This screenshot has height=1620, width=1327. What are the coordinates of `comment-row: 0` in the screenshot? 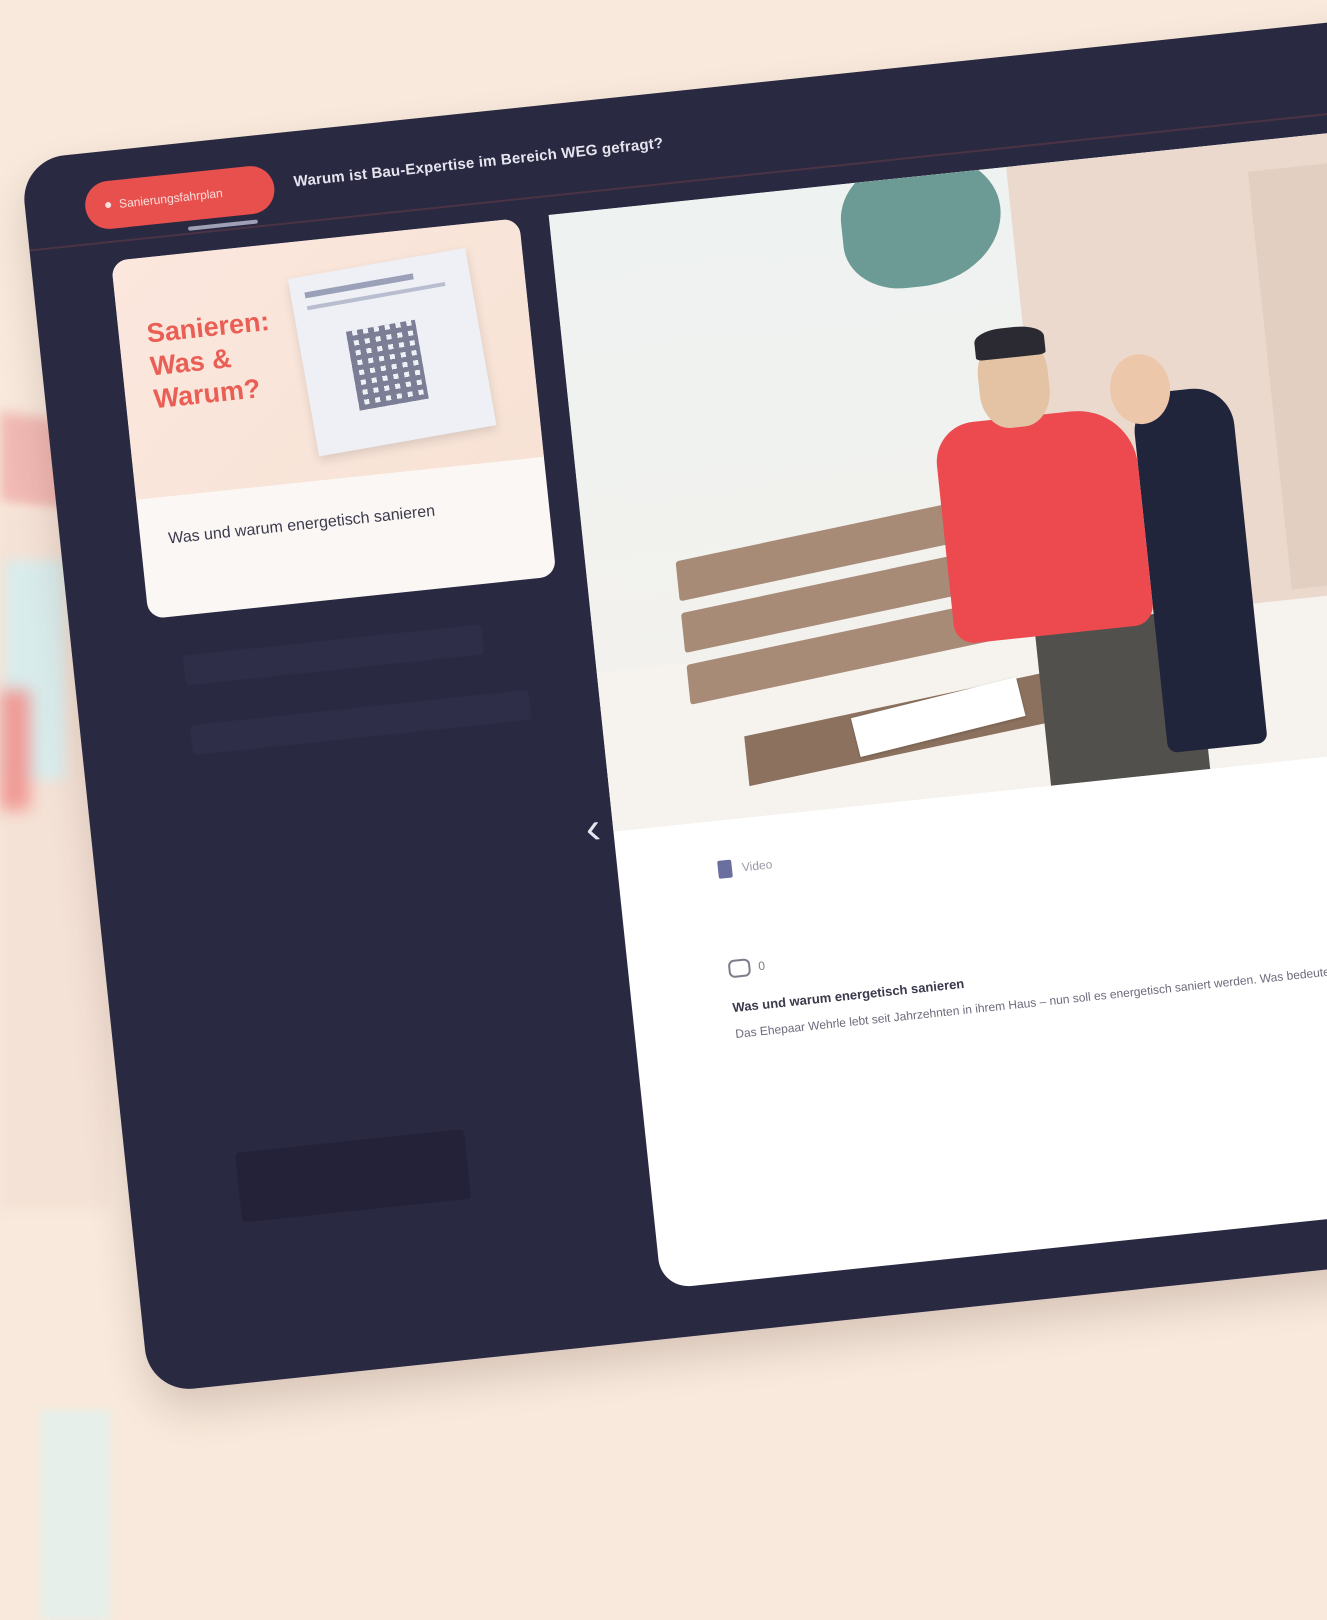 It's located at (746, 968).